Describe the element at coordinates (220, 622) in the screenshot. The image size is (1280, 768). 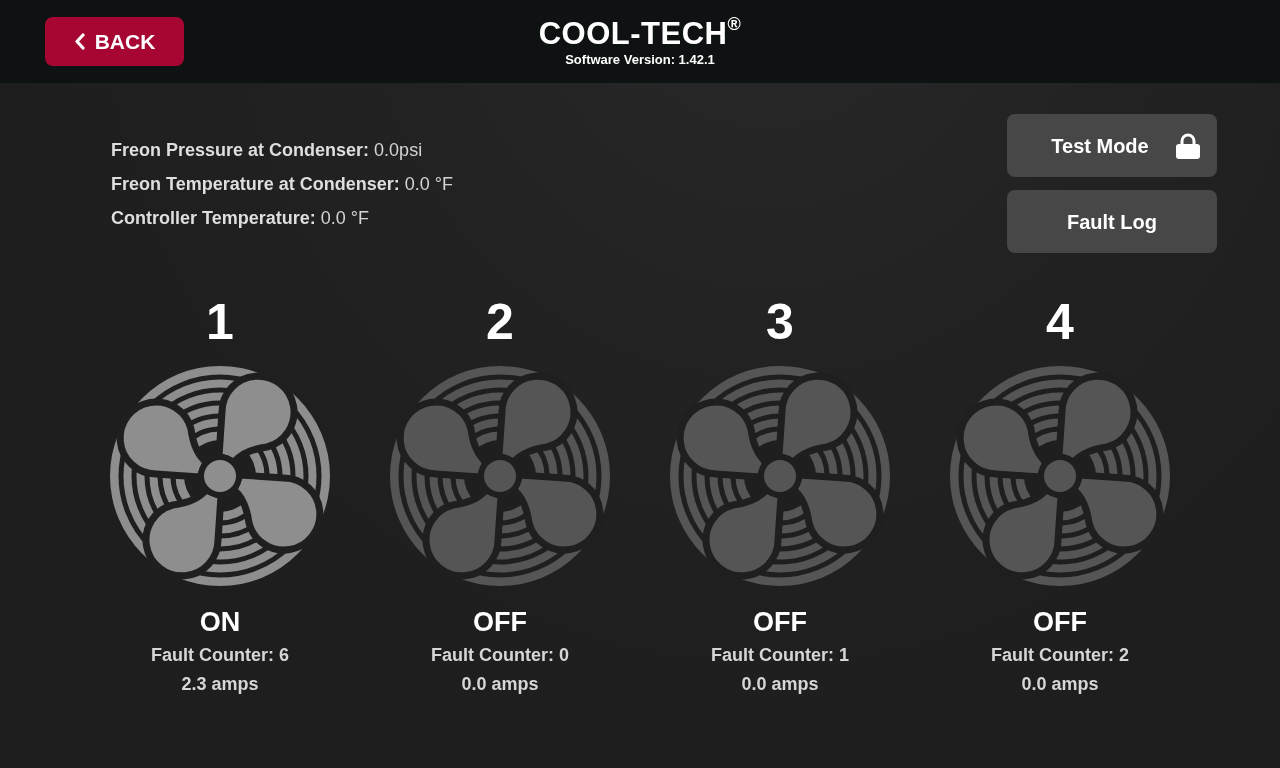
I see `fan-status: ON` at that location.